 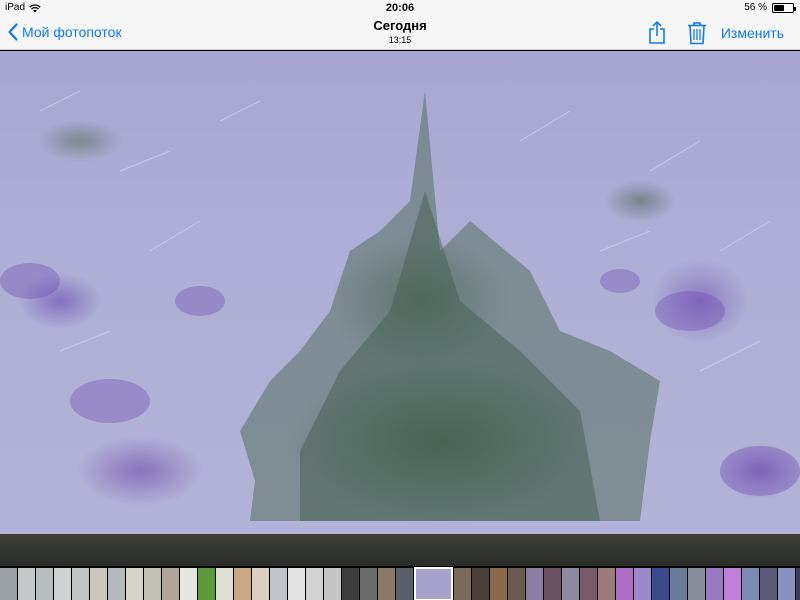 What do you see at coordinates (13, 32) in the screenshot?
I see `chevron-left-icon` at bounding box center [13, 32].